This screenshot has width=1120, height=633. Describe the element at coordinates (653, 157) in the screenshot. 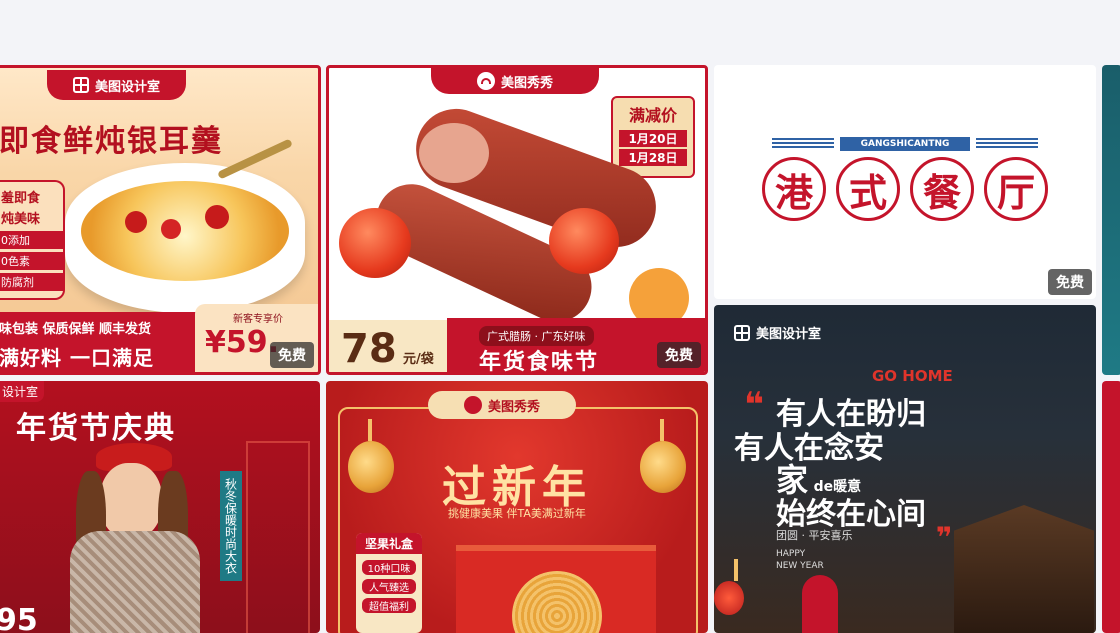

I see `promo-date: 1月28日` at that location.